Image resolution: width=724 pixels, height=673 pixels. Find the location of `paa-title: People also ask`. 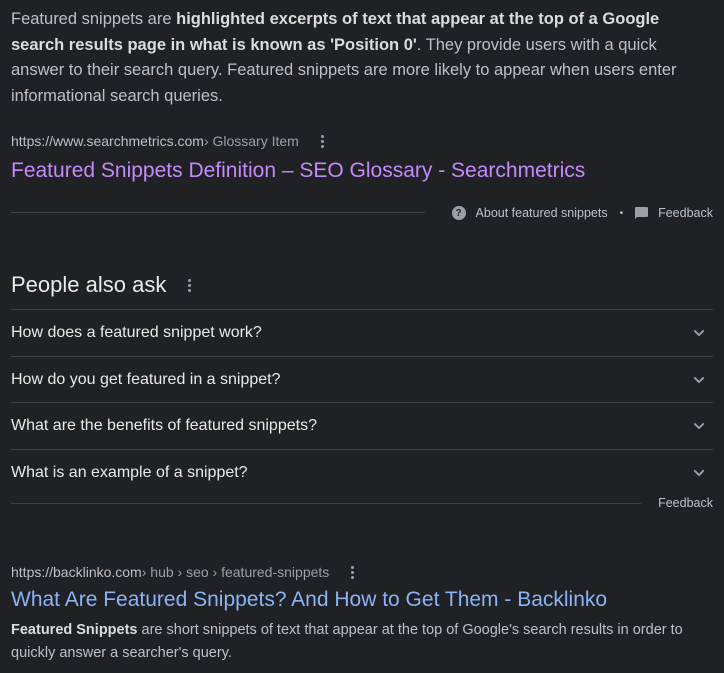

paa-title: People also ask is located at coordinates (89, 284).